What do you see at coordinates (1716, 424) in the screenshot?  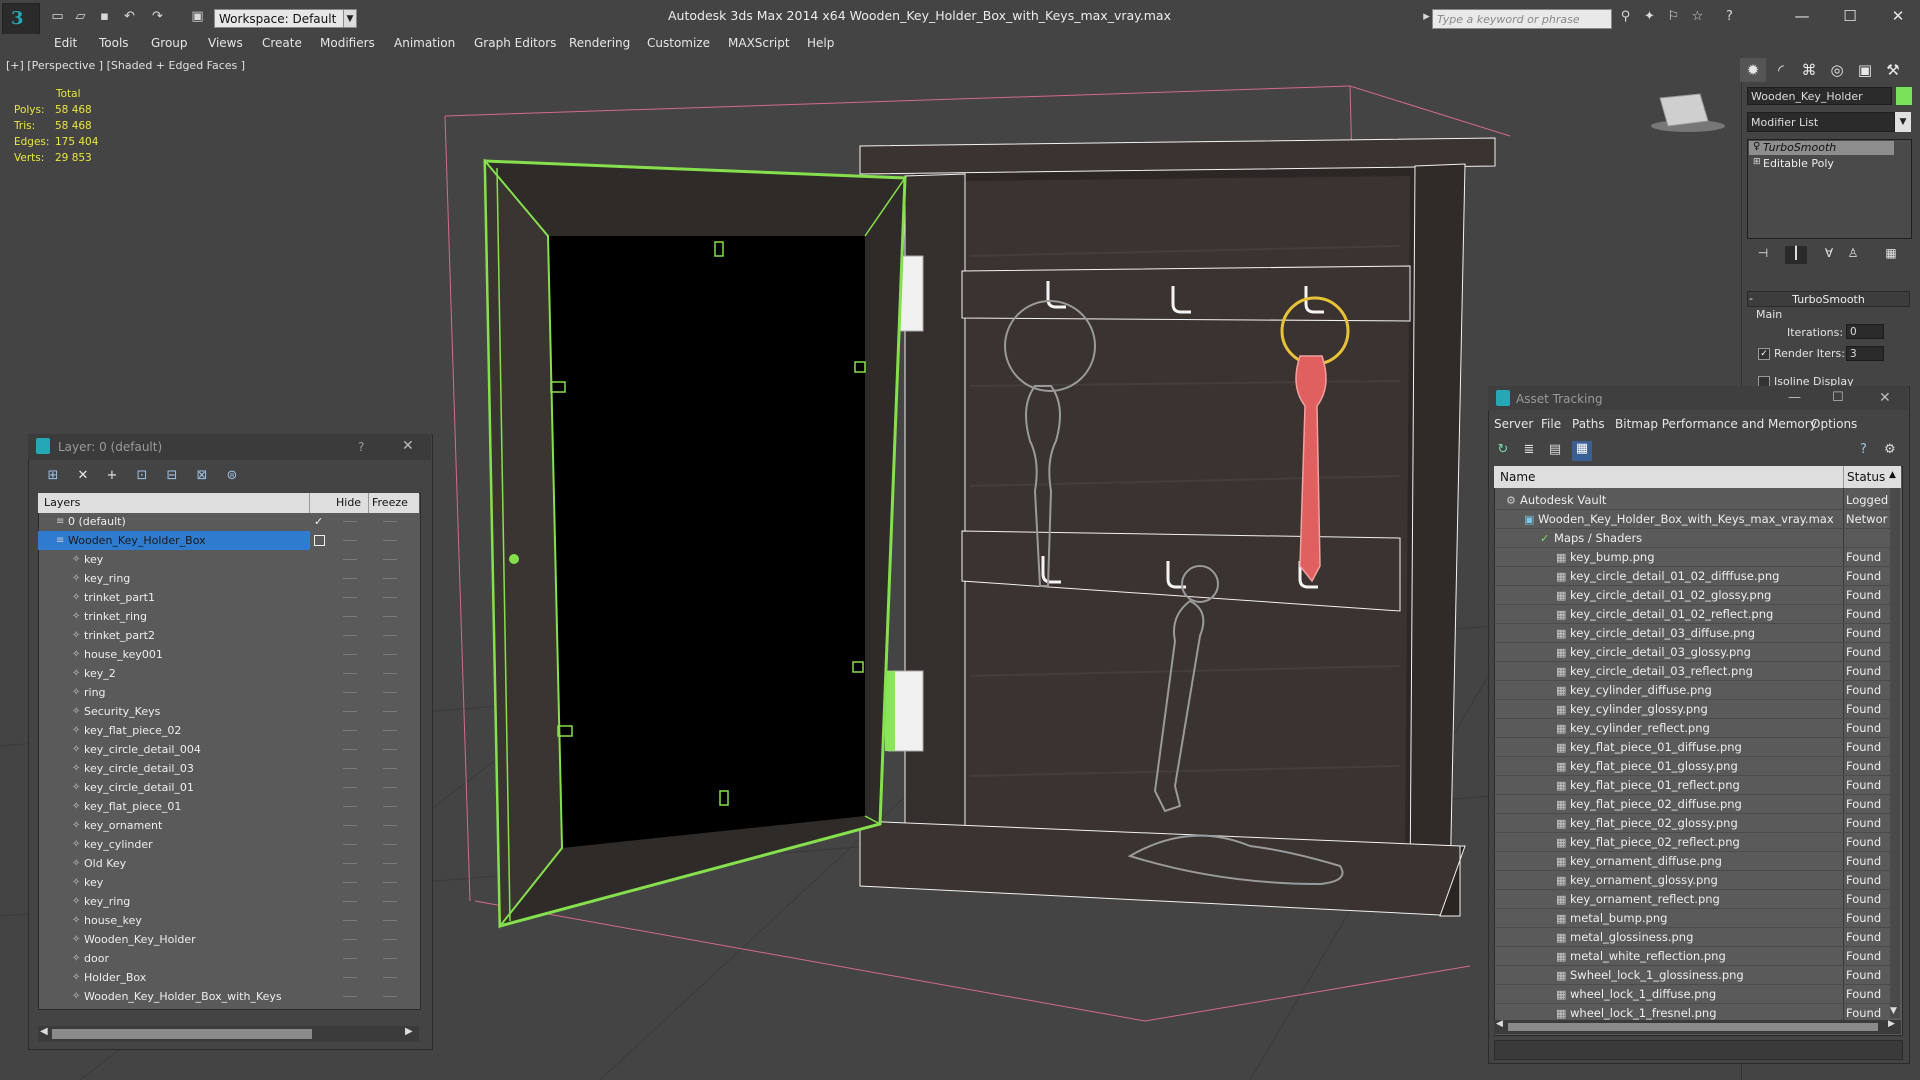 I see `asset-menu-bitmap: Bitmap Performance and Memory` at bounding box center [1716, 424].